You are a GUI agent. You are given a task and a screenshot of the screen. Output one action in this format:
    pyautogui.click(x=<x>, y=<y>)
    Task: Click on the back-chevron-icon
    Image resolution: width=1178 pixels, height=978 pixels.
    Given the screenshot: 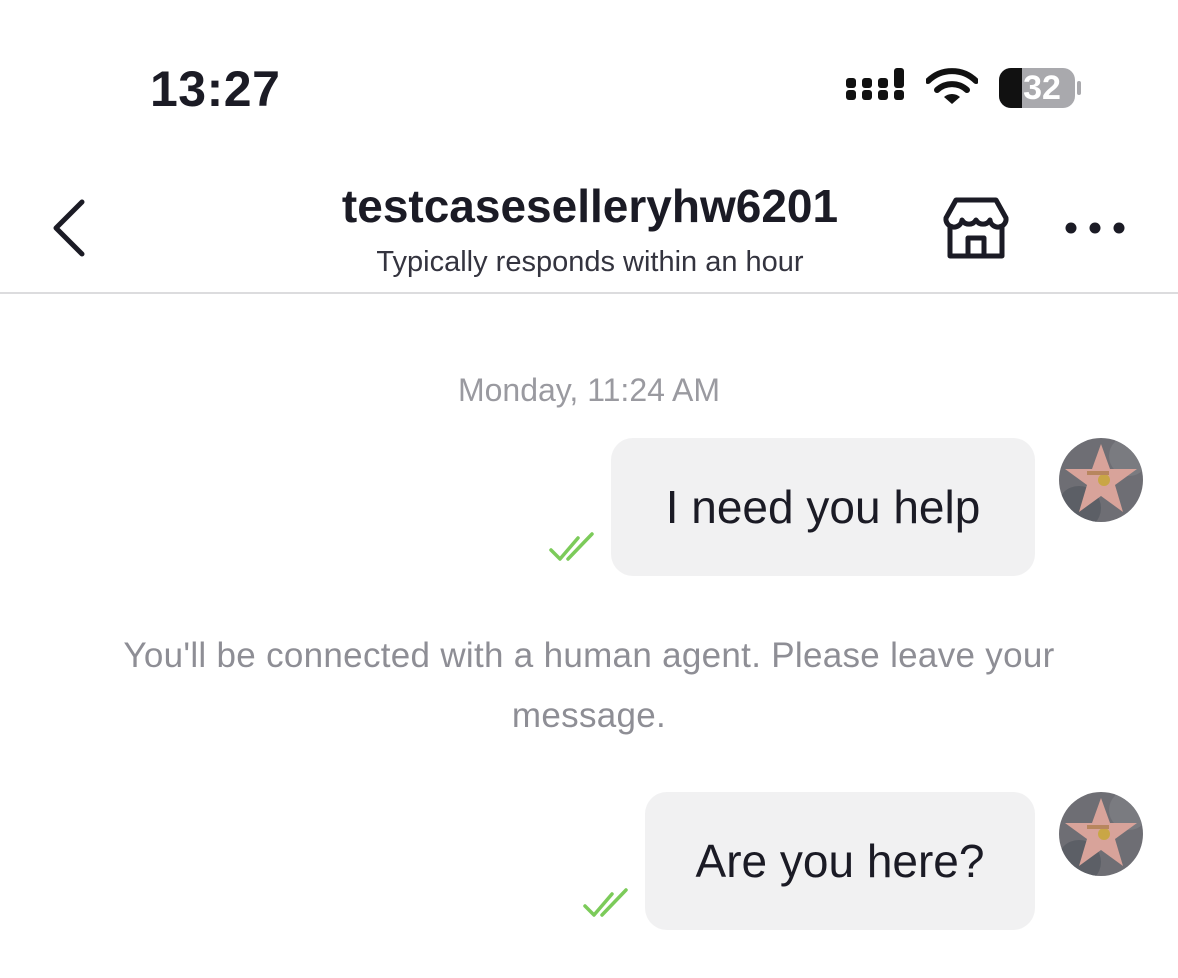 What is the action you would take?
    pyautogui.click(x=69, y=228)
    